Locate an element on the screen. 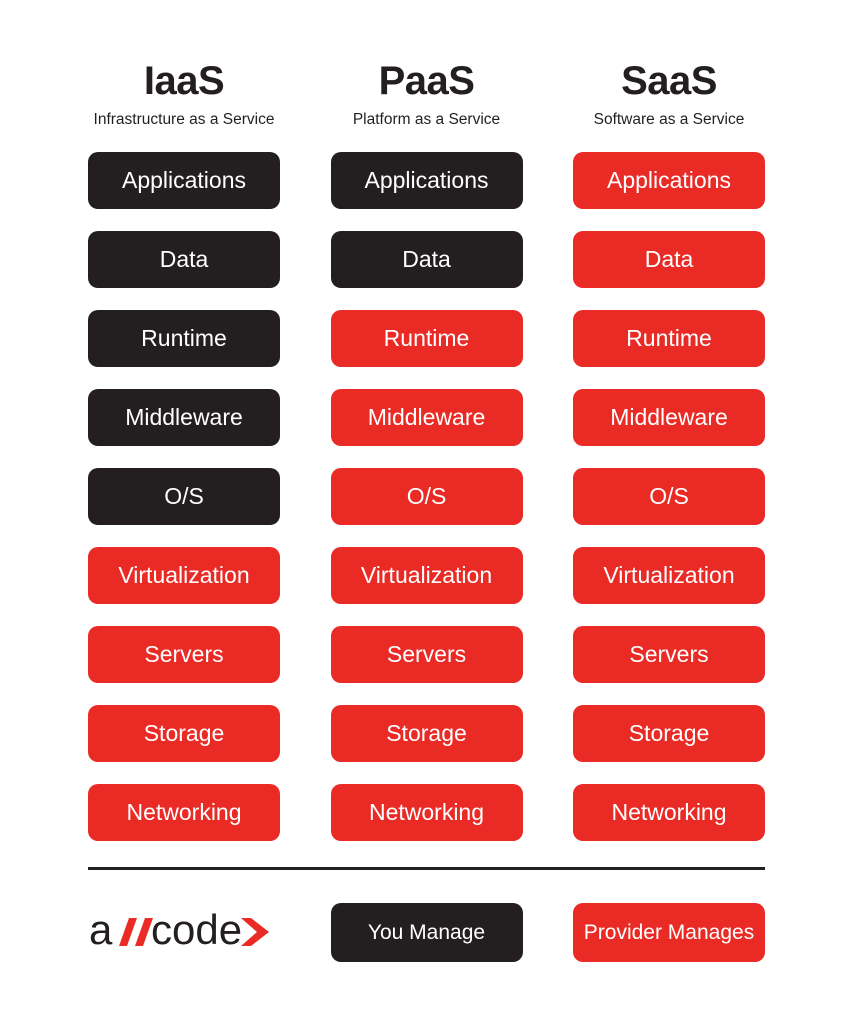 Image resolution: width=853 pixels, height=1024 pixels. stack-cell-saas: Applications is located at coordinates (669, 180).